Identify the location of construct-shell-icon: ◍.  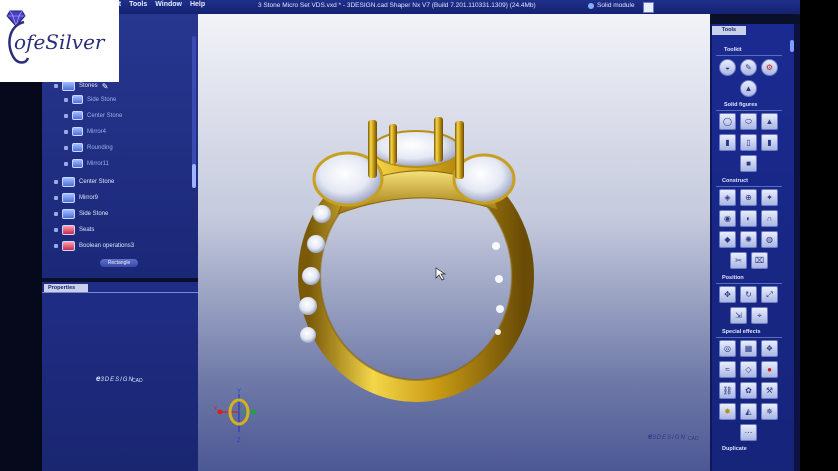
(769, 239).